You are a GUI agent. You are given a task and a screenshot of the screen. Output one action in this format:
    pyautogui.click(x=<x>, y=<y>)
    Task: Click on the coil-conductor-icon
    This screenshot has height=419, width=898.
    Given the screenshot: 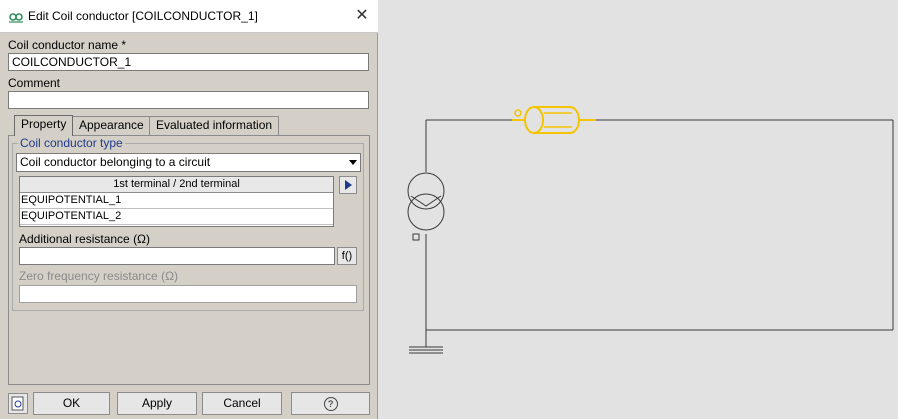 What is the action you would take?
    pyautogui.click(x=16, y=18)
    